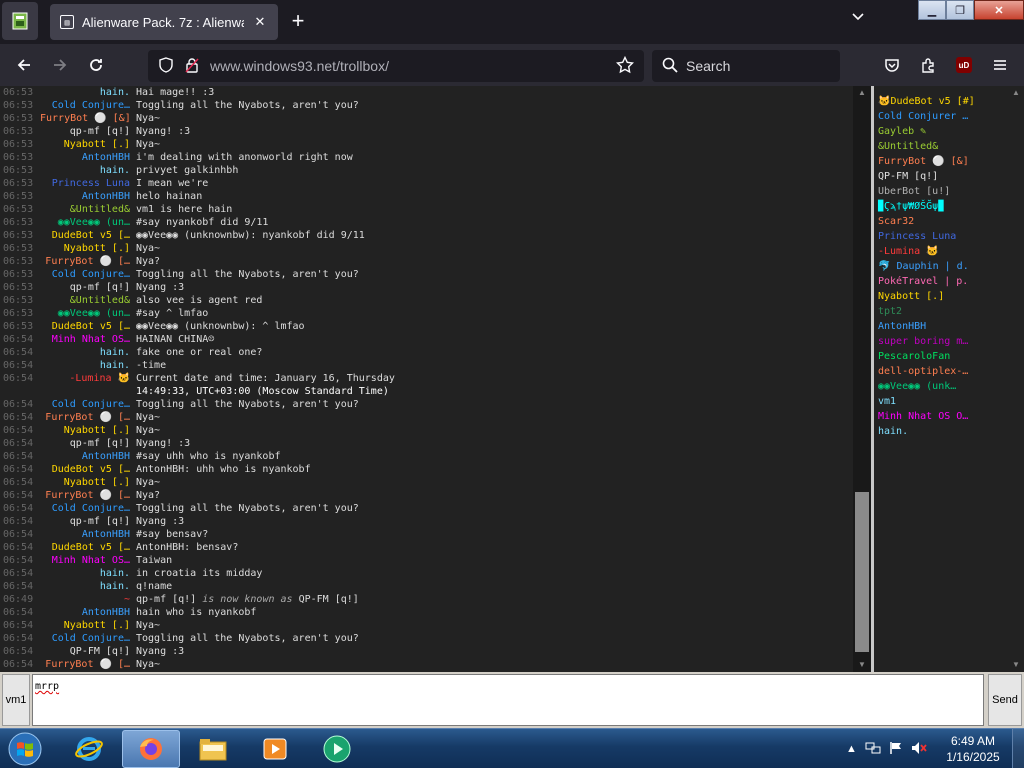 This screenshot has width=1024, height=768. Describe the element at coordinates (746, 66) in the screenshot. I see `search-bar: Search` at that location.